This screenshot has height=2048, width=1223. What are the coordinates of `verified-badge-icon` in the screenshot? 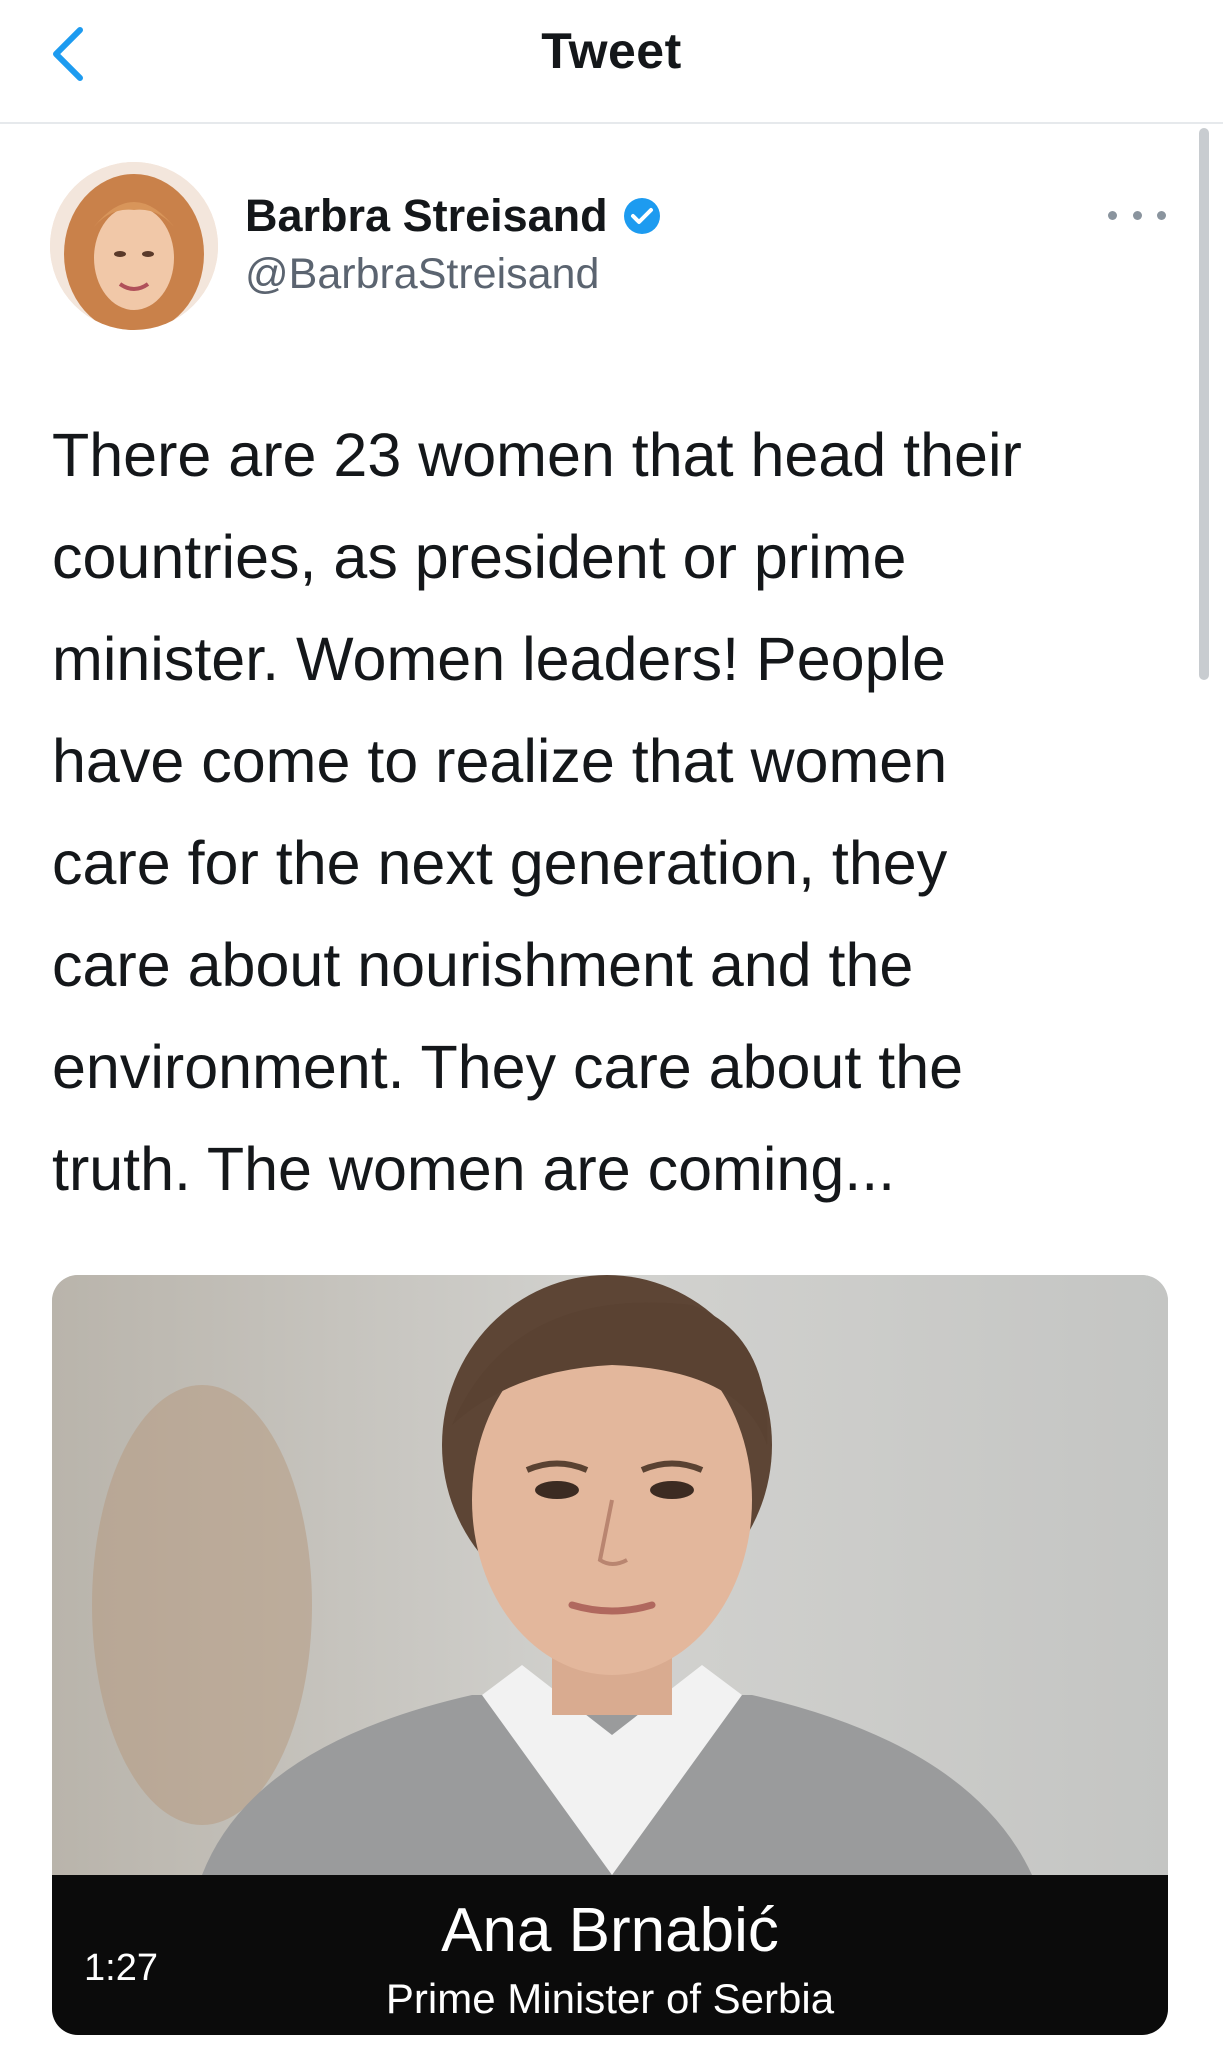 It's located at (642, 216).